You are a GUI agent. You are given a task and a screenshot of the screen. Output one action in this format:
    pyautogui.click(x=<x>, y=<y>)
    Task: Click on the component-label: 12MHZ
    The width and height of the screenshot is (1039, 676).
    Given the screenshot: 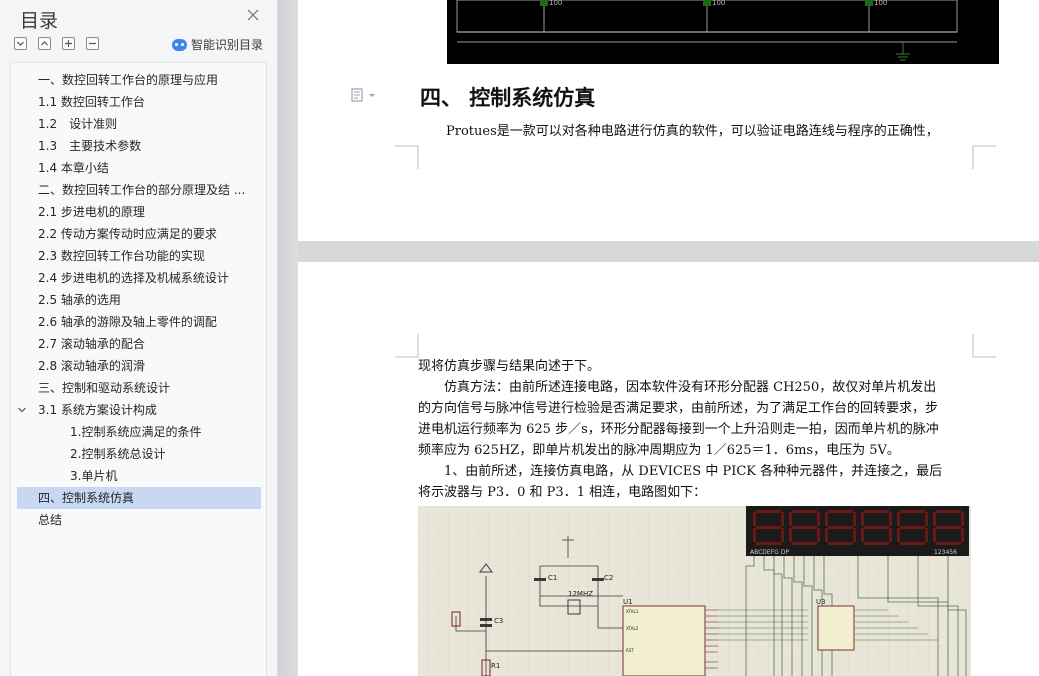 What is the action you would take?
    pyautogui.click(x=580, y=594)
    